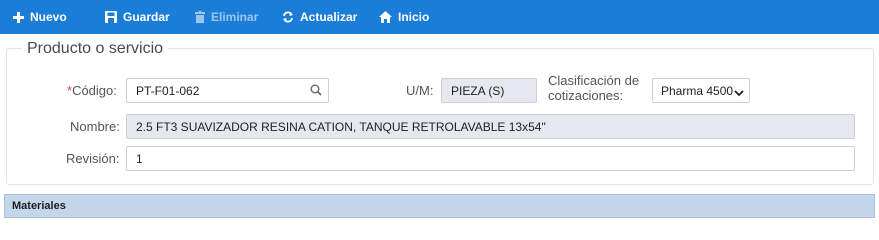 The height and width of the screenshot is (240, 879). What do you see at coordinates (235, 17) in the screenshot?
I see `eliminar-label: Eliminar` at bounding box center [235, 17].